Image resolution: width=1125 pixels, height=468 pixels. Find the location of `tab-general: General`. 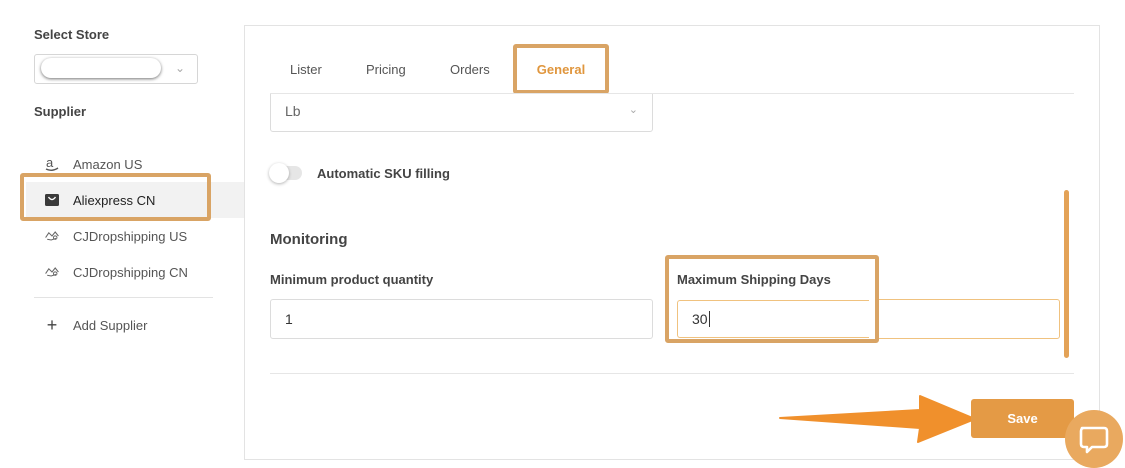

tab-general: General is located at coordinates (561, 69).